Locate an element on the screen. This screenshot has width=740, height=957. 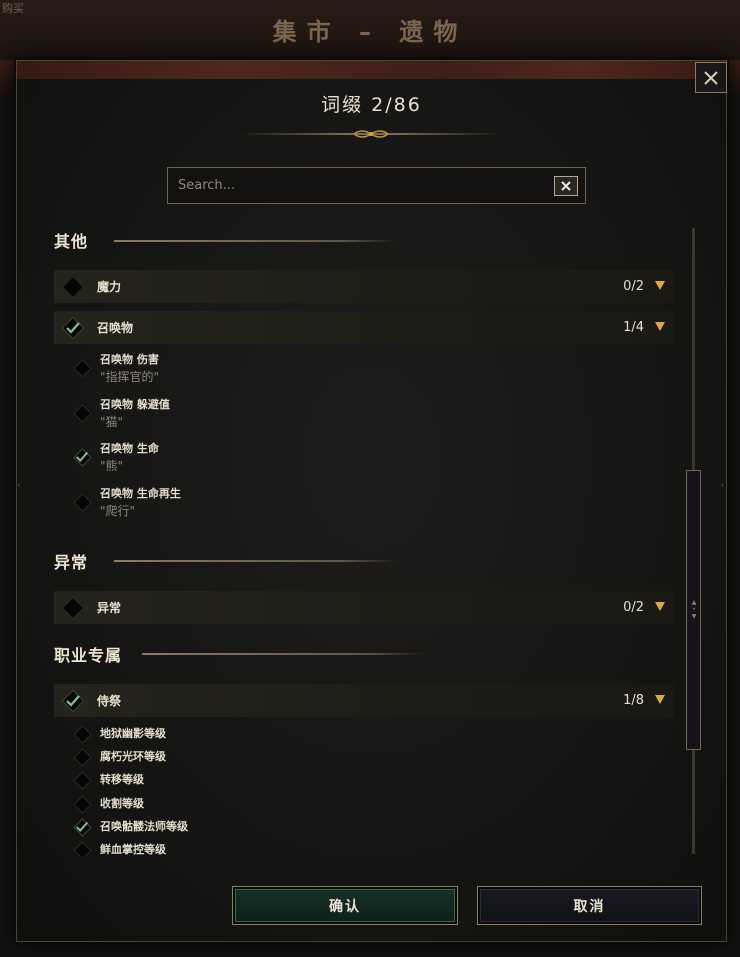
affix-description: "熊" is located at coordinates (112, 466).